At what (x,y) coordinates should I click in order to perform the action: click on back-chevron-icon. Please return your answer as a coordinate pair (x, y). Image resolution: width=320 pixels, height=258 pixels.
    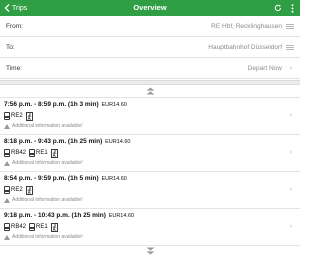
    Looking at the image, I should click on (7, 8).